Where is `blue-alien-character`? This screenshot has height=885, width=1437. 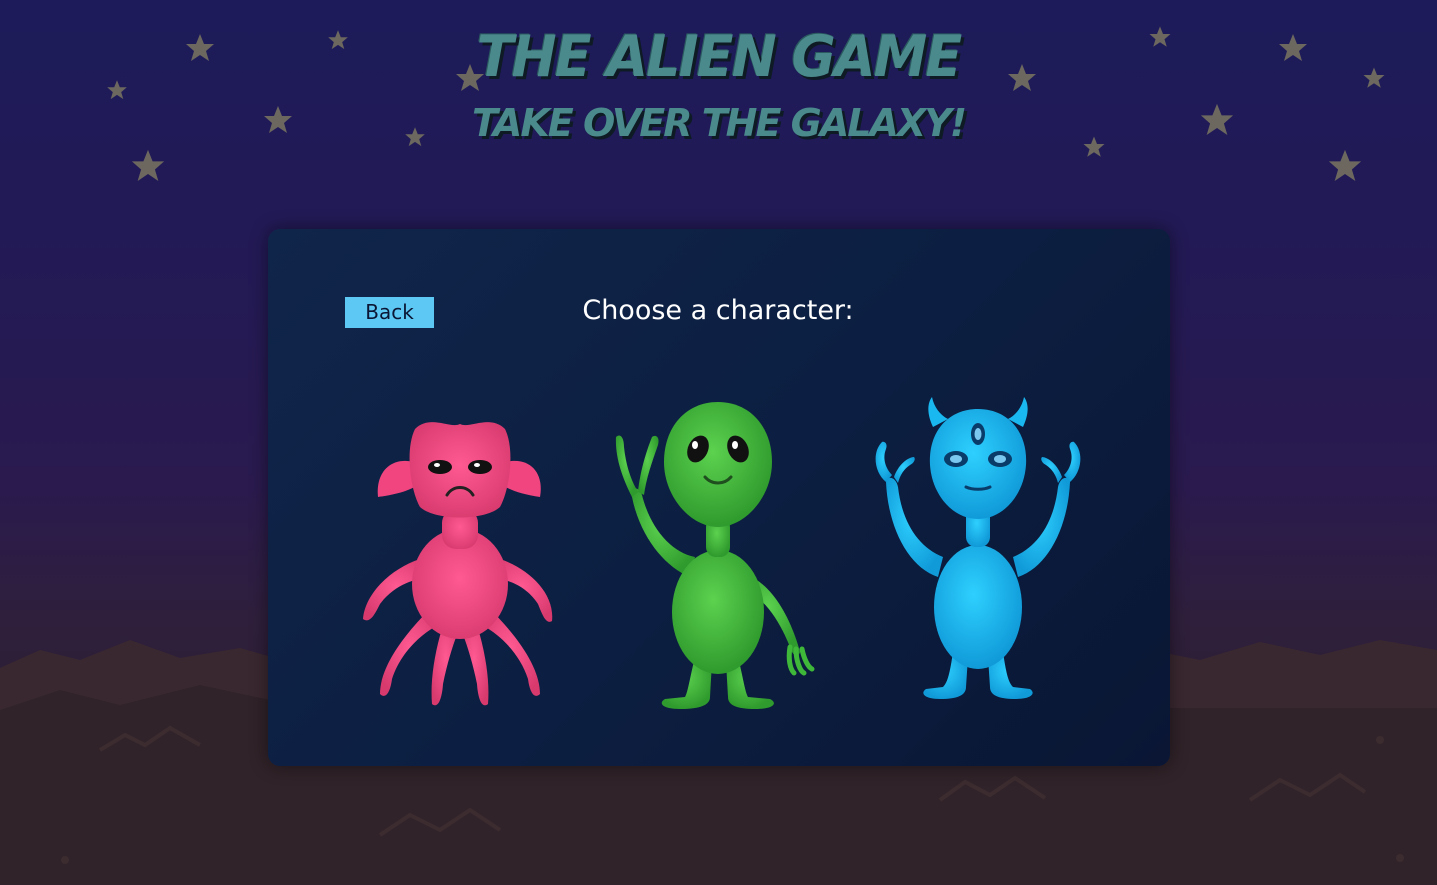 blue-alien-character is located at coordinates (978, 549).